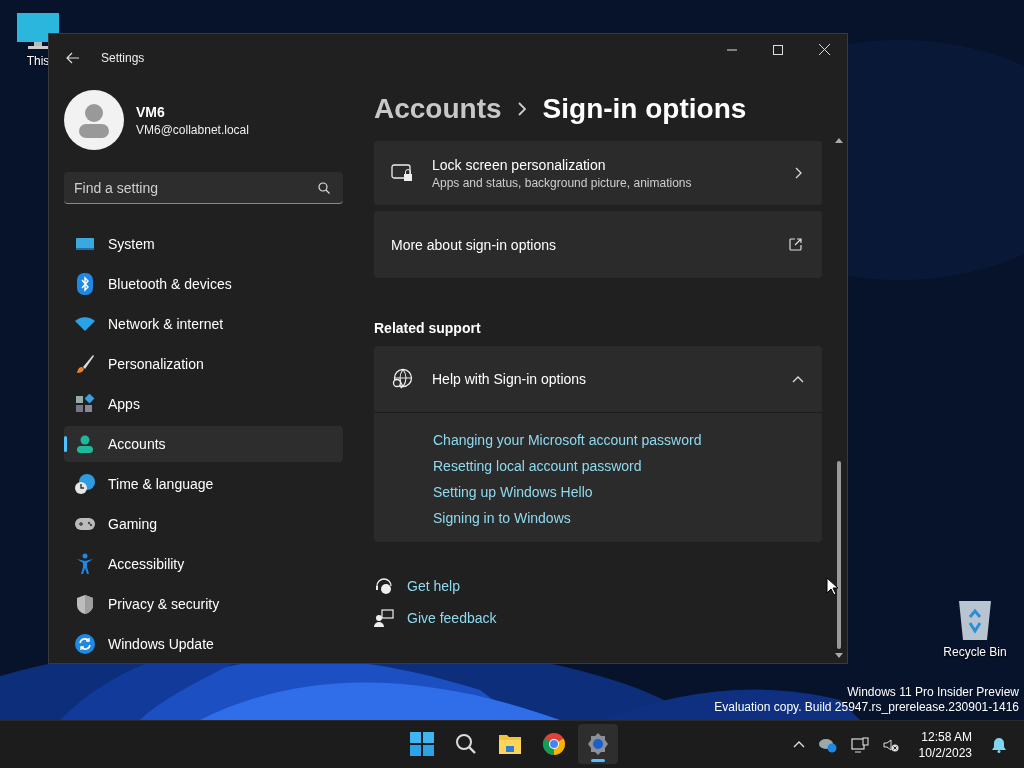 The width and height of the screenshot is (1024, 768). What do you see at coordinates (428, 328) in the screenshot?
I see `section-heading: Related support` at bounding box center [428, 328].